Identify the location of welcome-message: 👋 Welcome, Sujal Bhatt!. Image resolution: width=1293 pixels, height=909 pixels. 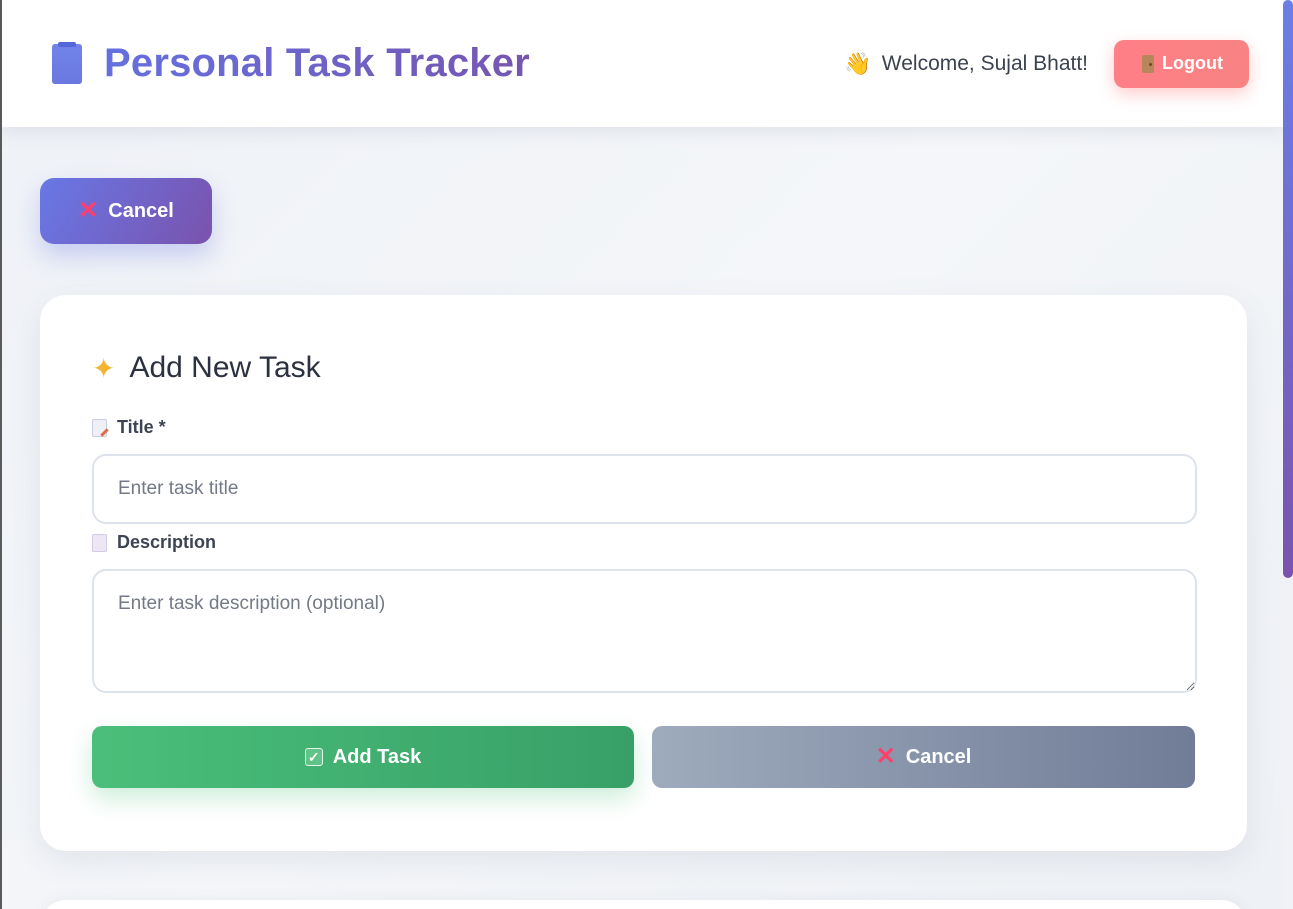
(966, 64).